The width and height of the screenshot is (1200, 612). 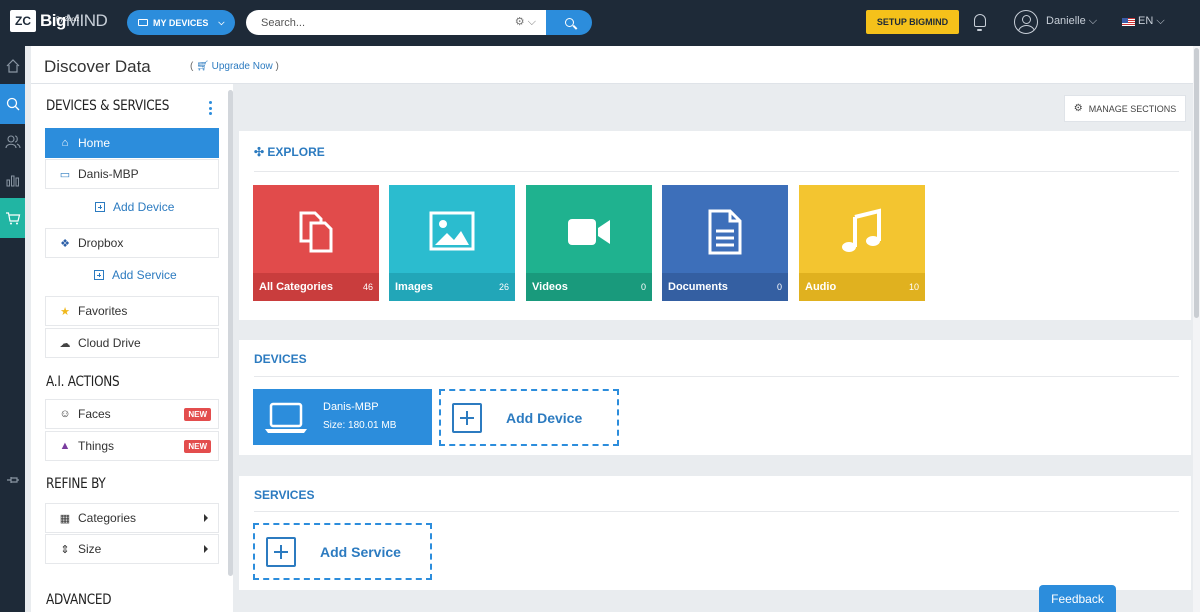 What do you see at coordinates (316, 287) in the screenshot?
I see `tile-footer: All Categories 46` at bounding box center [316, 287].